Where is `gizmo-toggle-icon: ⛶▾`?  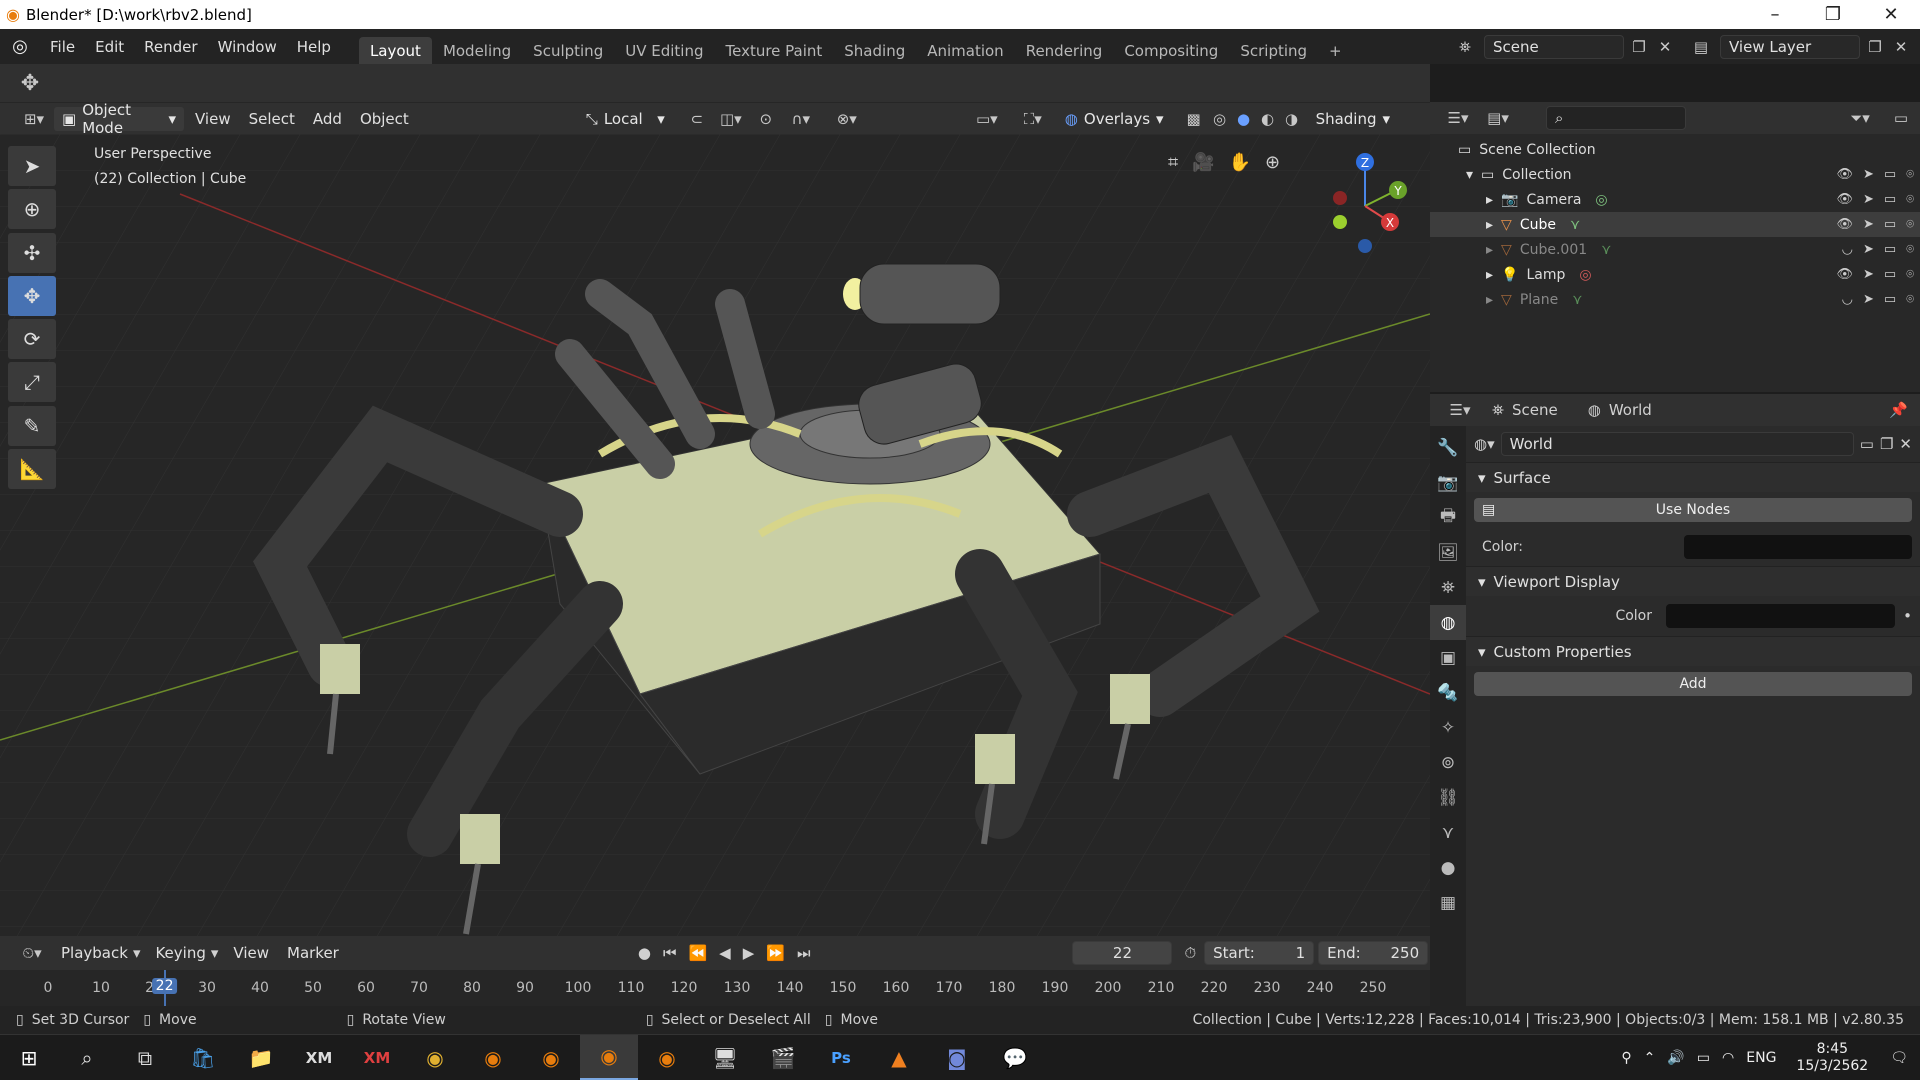
gizmo-toggle-icon: ⛶▾ is located at coordinates (1033, 119).